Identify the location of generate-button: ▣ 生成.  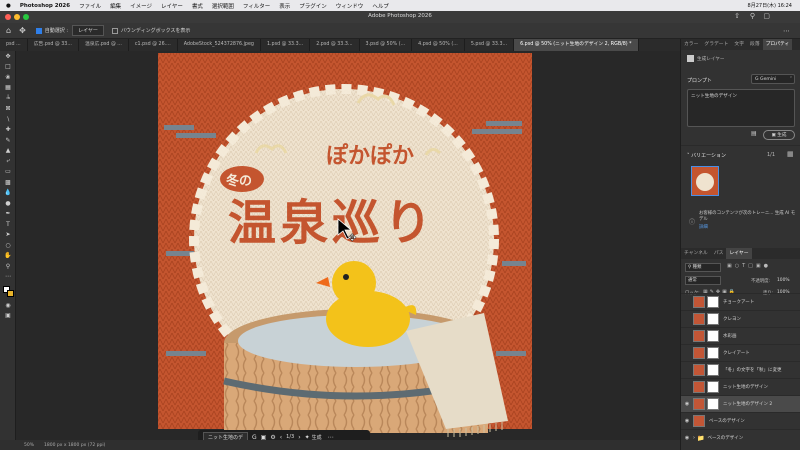
(779, 135).